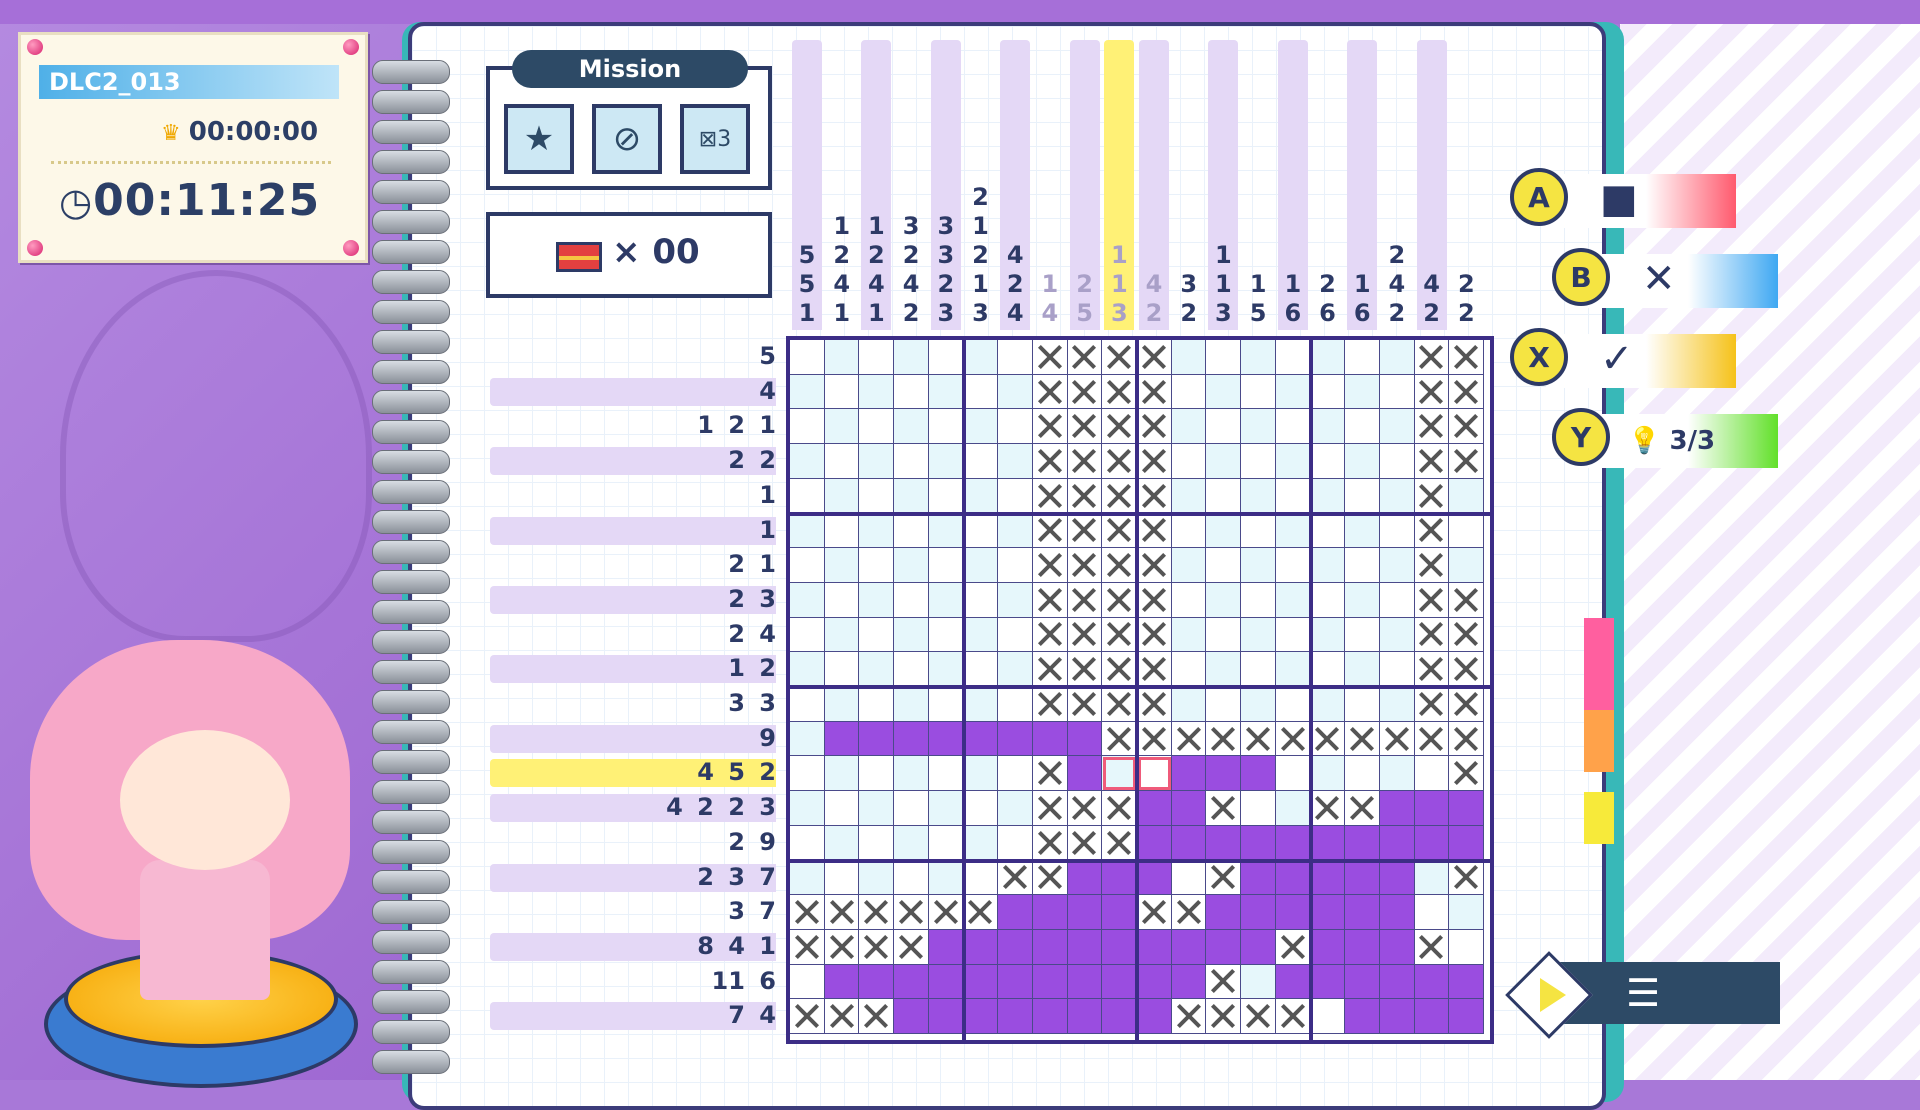 The width and height of the screenshot is (1920, 1110). What do you see at coordinates (1665, 280) in the screenshot?
I see `control-b: B ✕` at bounding box center [1665, 280].